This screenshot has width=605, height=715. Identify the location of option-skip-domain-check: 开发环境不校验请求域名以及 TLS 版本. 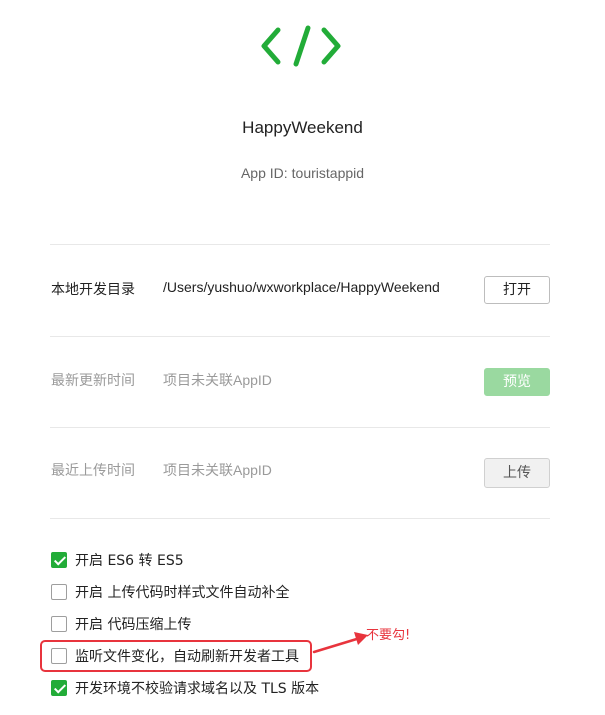
(185, 688).